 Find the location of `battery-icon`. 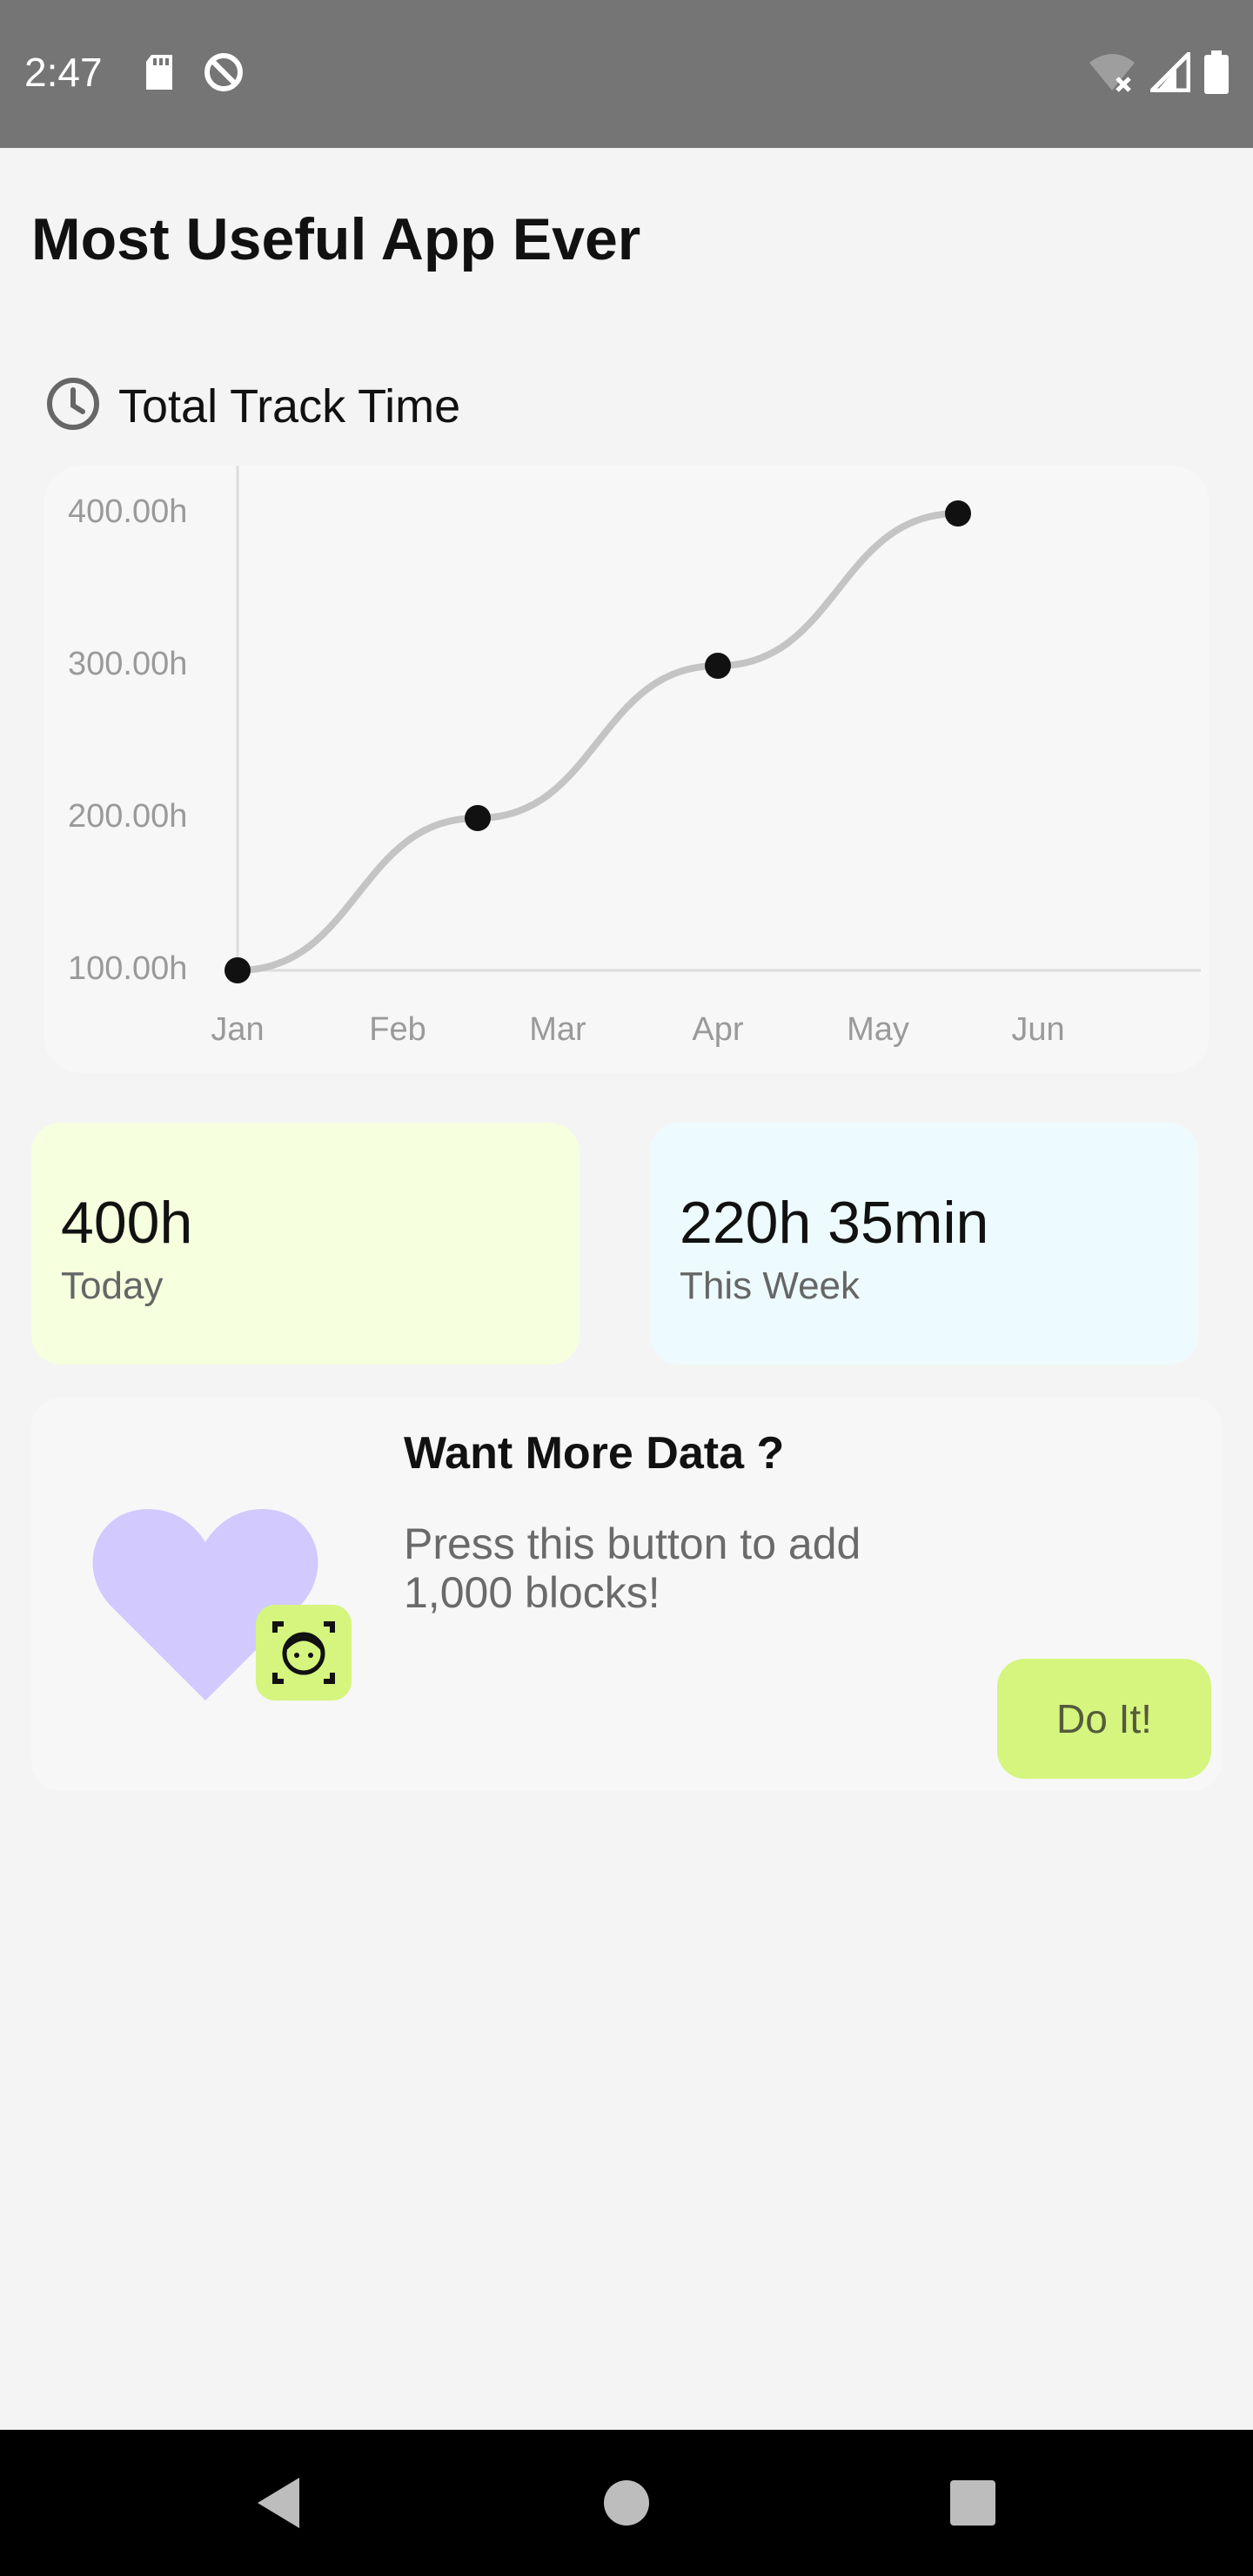

battery-icon is located at coordinates (1216, 74).